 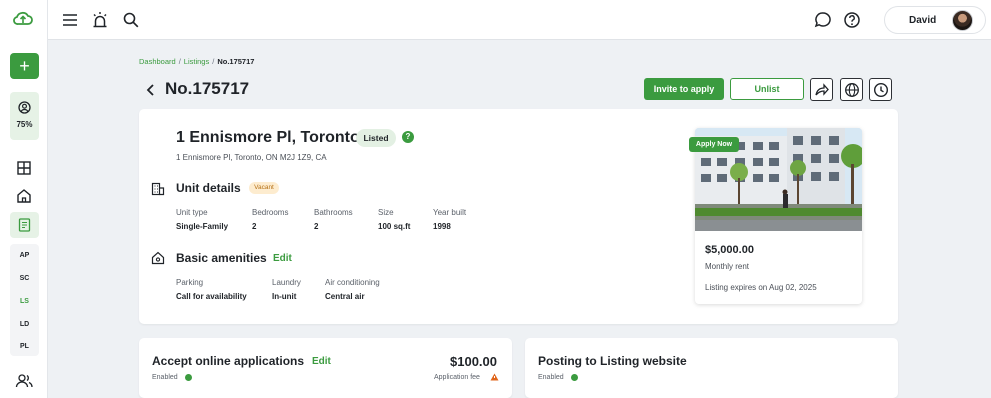 What do you see at coordinates (457, 377) in the screenshot?
I see `application-fee-label: Application fee` at bounding box center [457, 377].